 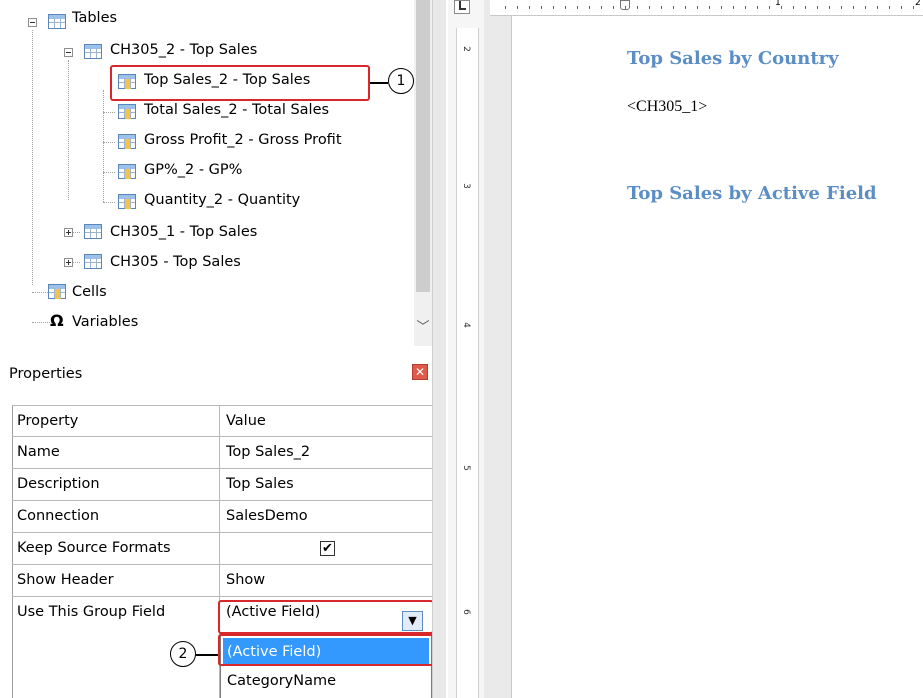 I want to click on property-name: Name, so click(x=38, y=452).